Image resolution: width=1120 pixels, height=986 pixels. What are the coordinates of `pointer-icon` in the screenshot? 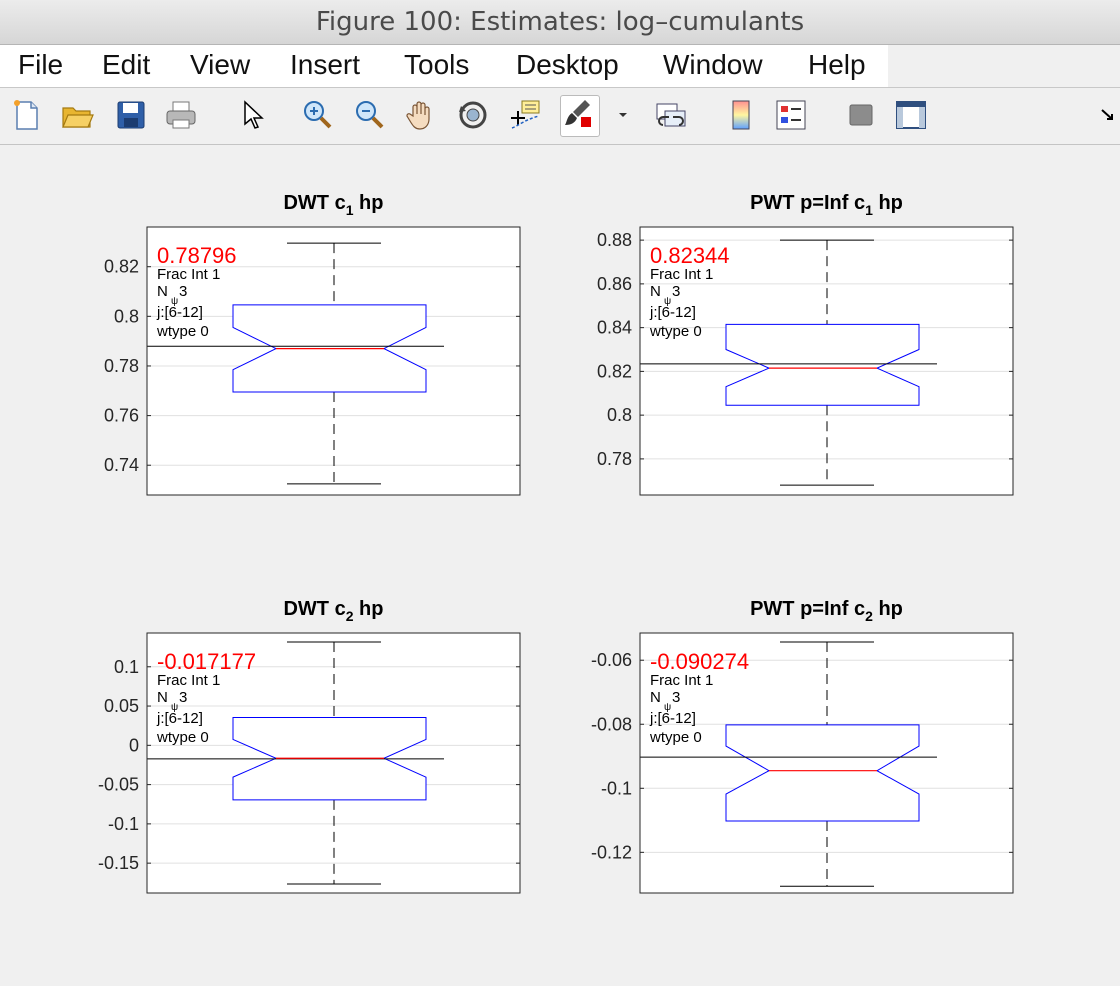 It's located at (253, 115).